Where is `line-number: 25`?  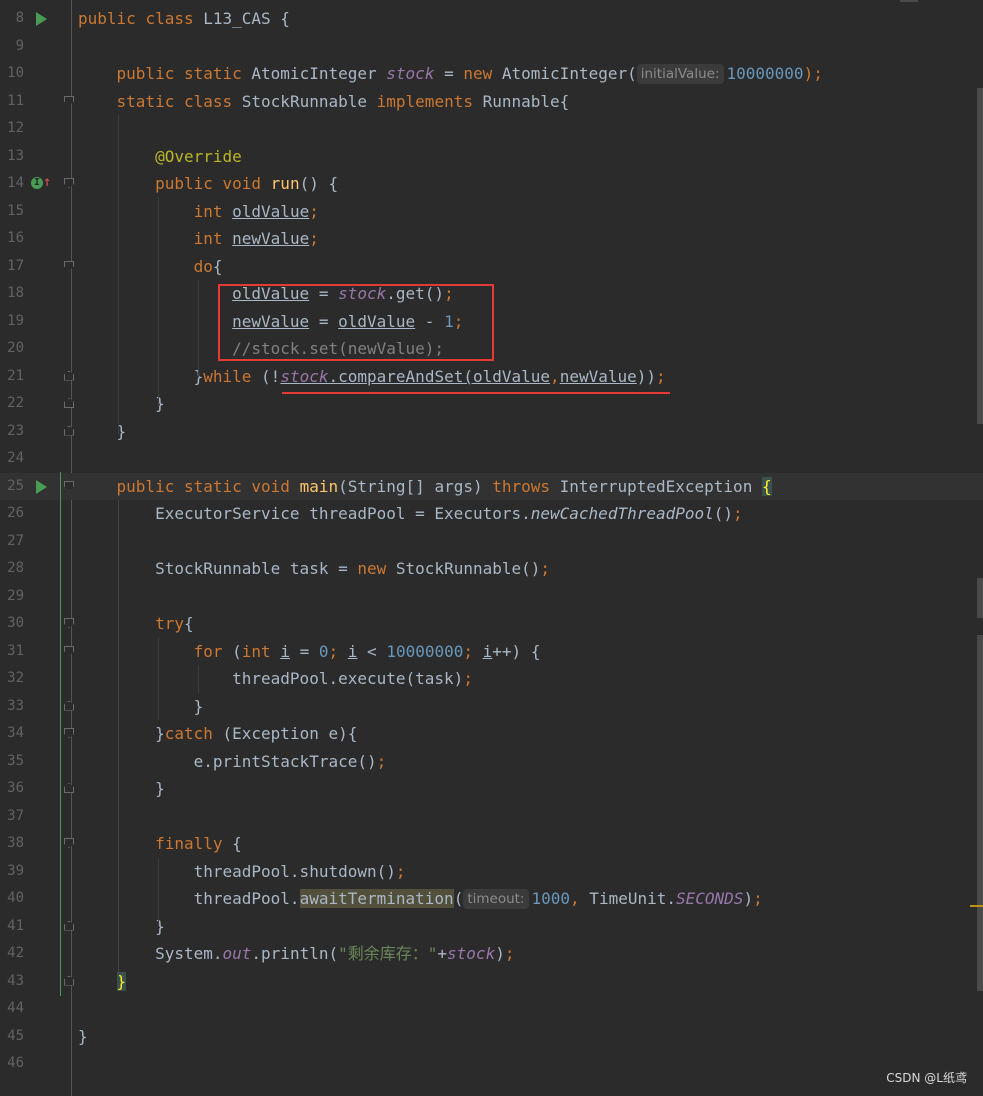 line-number: 25 is located at coordinates (12, 487).